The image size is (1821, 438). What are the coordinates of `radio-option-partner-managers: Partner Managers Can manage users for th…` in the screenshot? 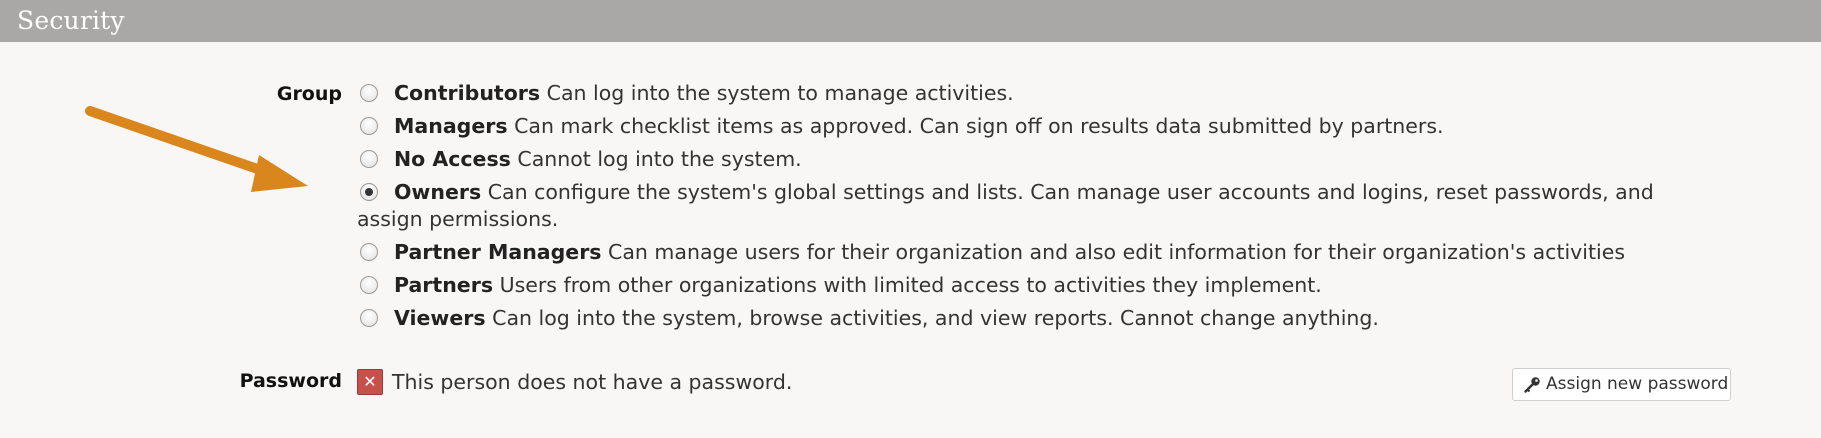 It's located at (1037, 252).